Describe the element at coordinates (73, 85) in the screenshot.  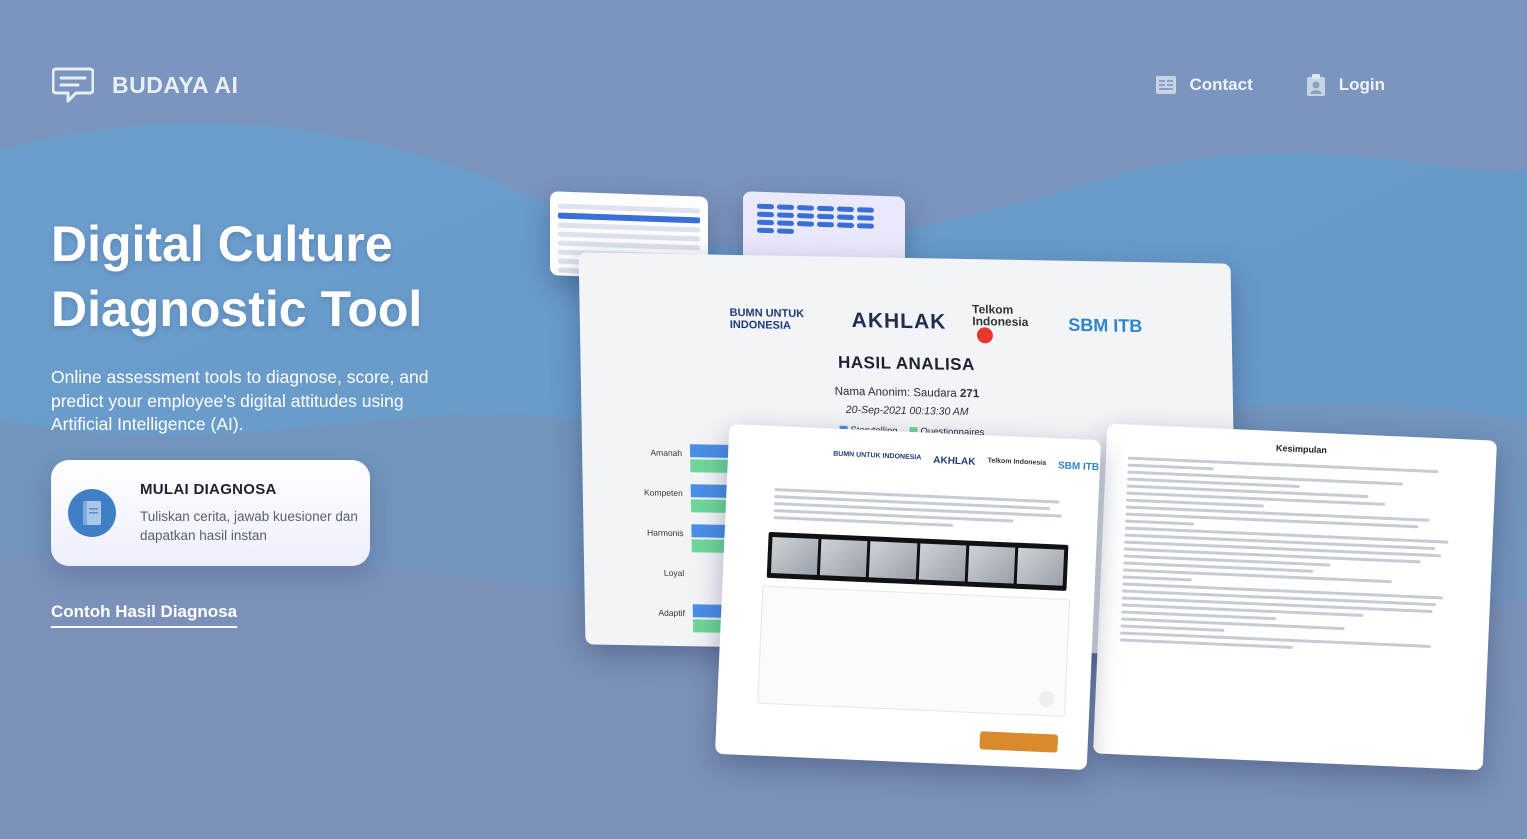
I see `chat-bubble-icon` at that location.